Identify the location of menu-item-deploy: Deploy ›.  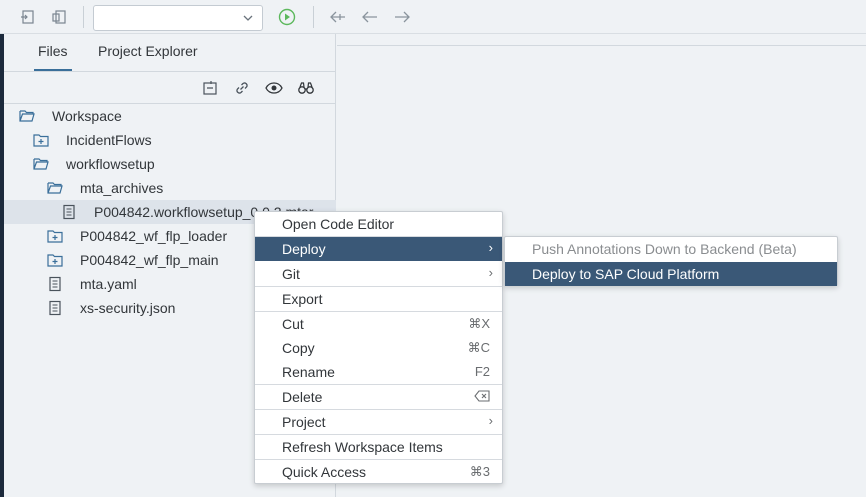
(378, 249).